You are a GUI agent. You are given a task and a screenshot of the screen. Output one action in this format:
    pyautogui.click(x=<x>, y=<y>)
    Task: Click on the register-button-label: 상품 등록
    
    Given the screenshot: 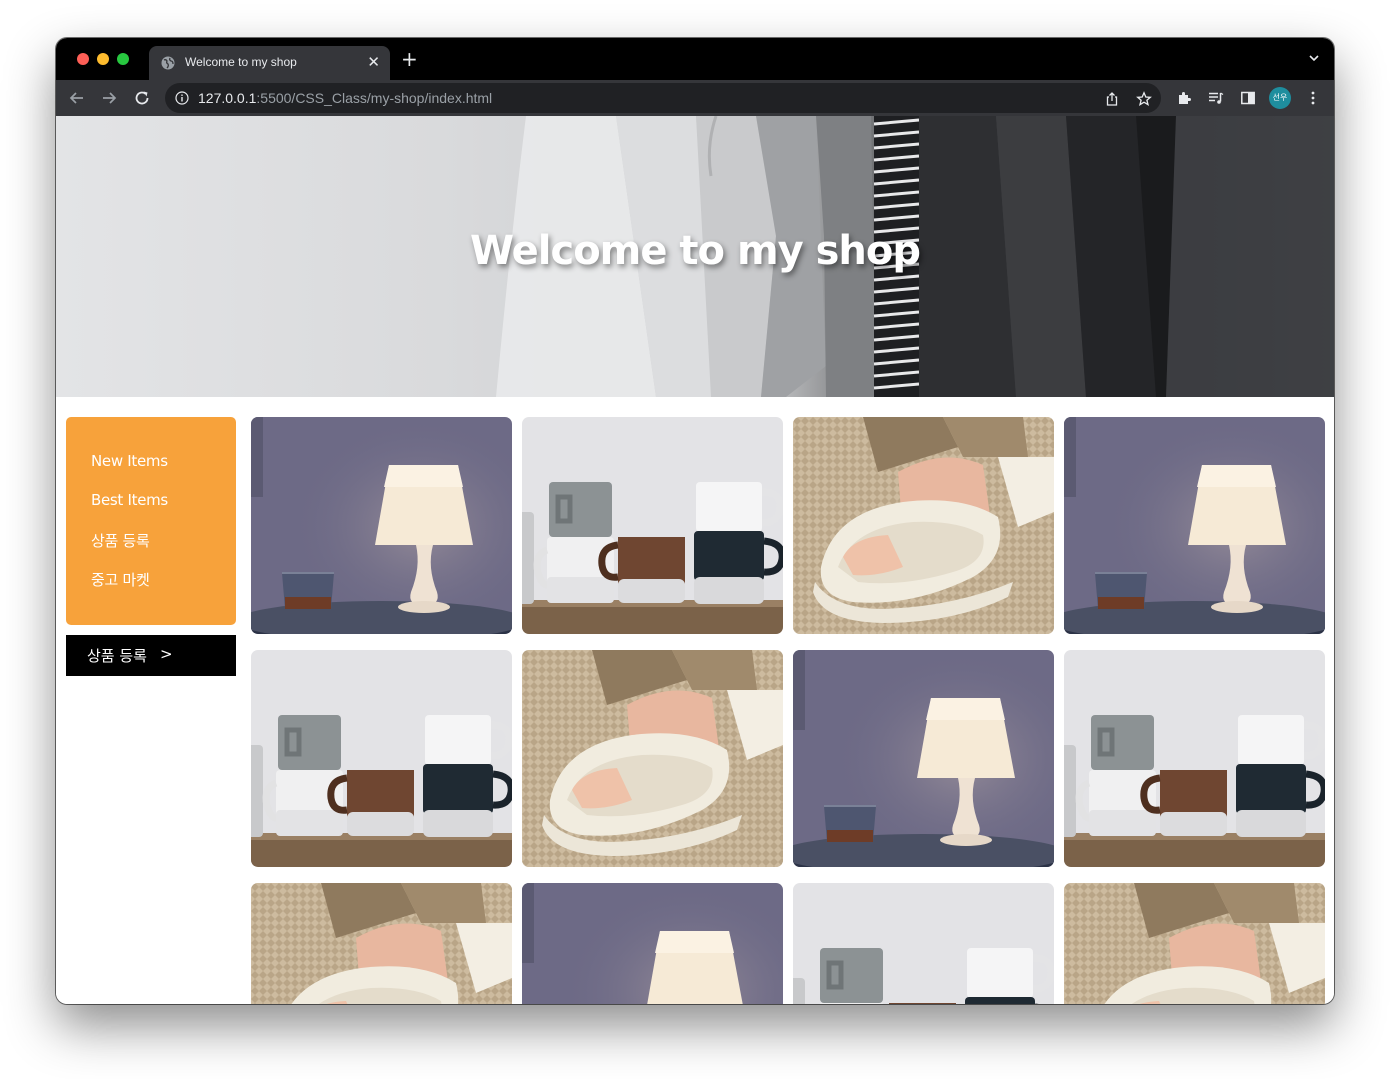 What is the action you would take?
    pyautogui.click(x=117, y=656)
    